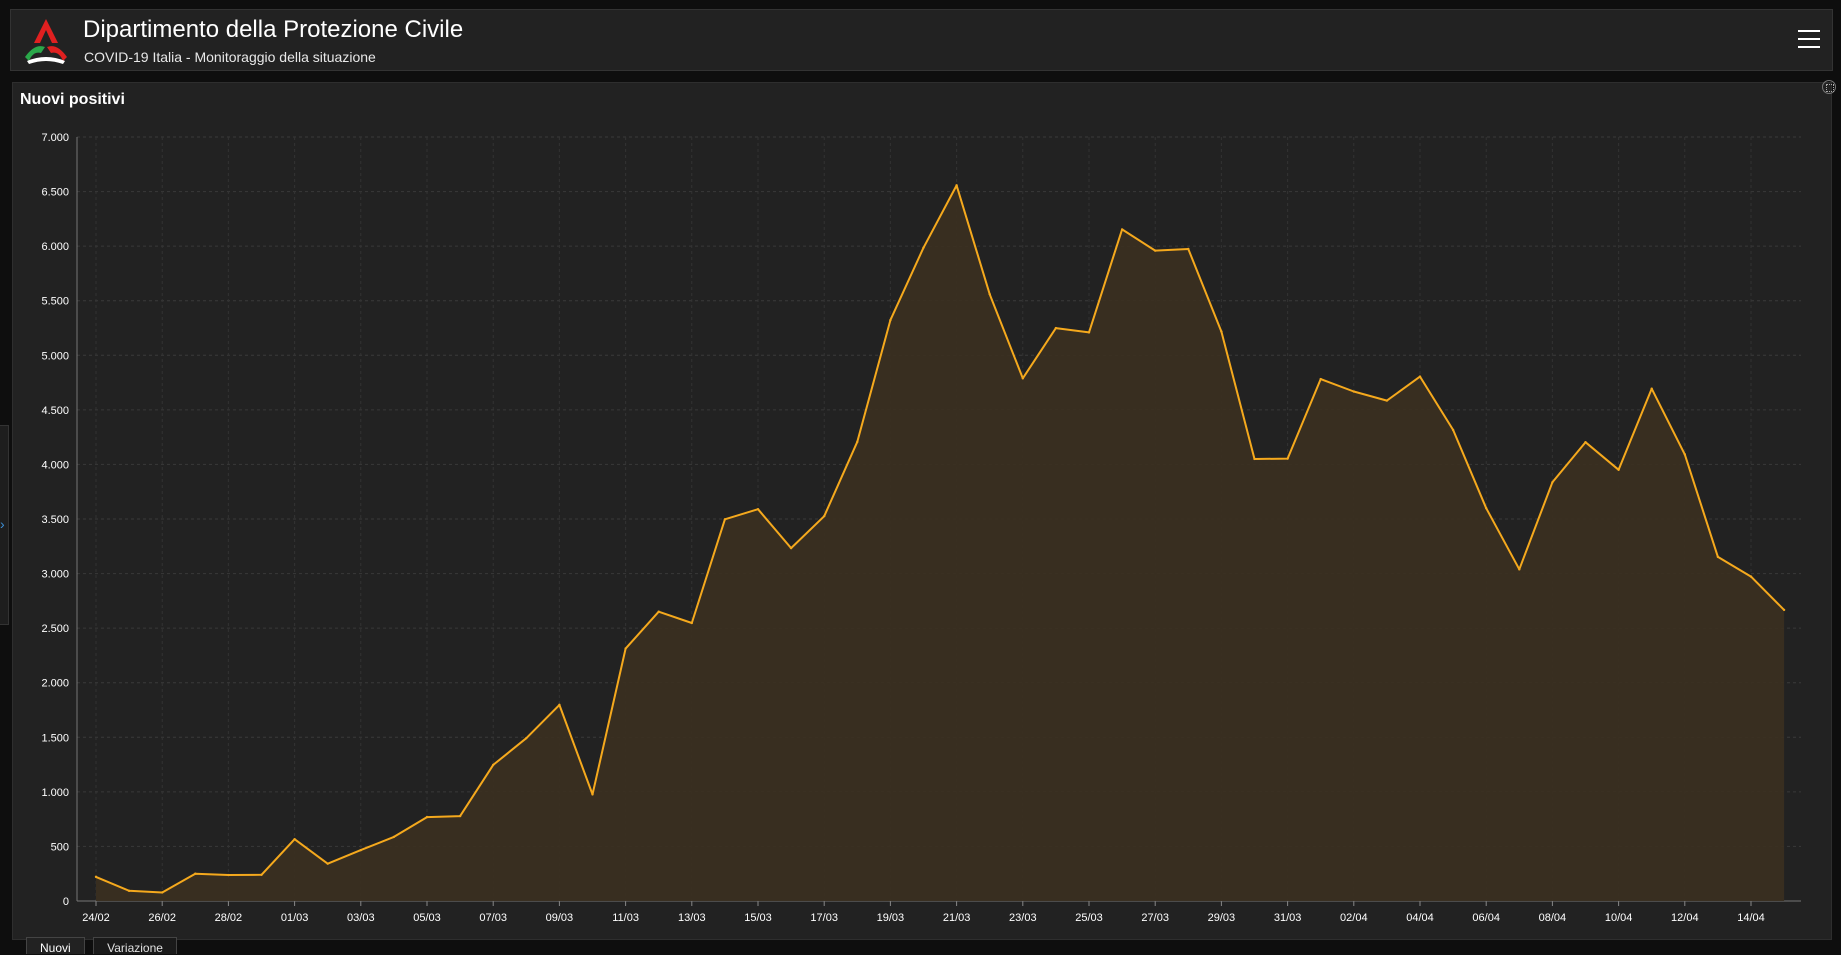 This screenshot has width=1841, height=955. Describe the element at coordinates (55, 193) in the screenshot. I see `y-tick-label: 6.500` at that location.